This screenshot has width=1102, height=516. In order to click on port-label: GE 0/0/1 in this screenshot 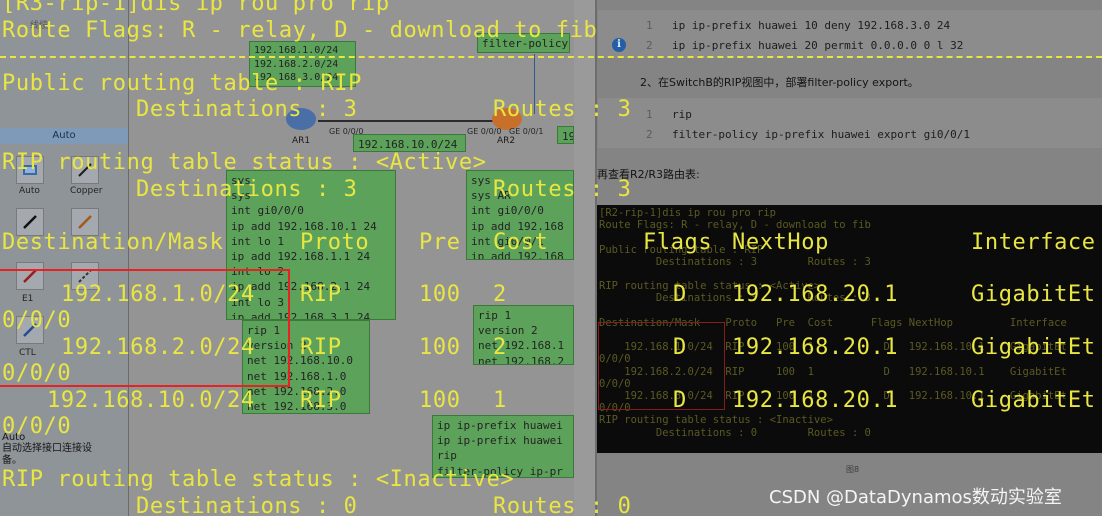, I will do `click(526, 131)`.